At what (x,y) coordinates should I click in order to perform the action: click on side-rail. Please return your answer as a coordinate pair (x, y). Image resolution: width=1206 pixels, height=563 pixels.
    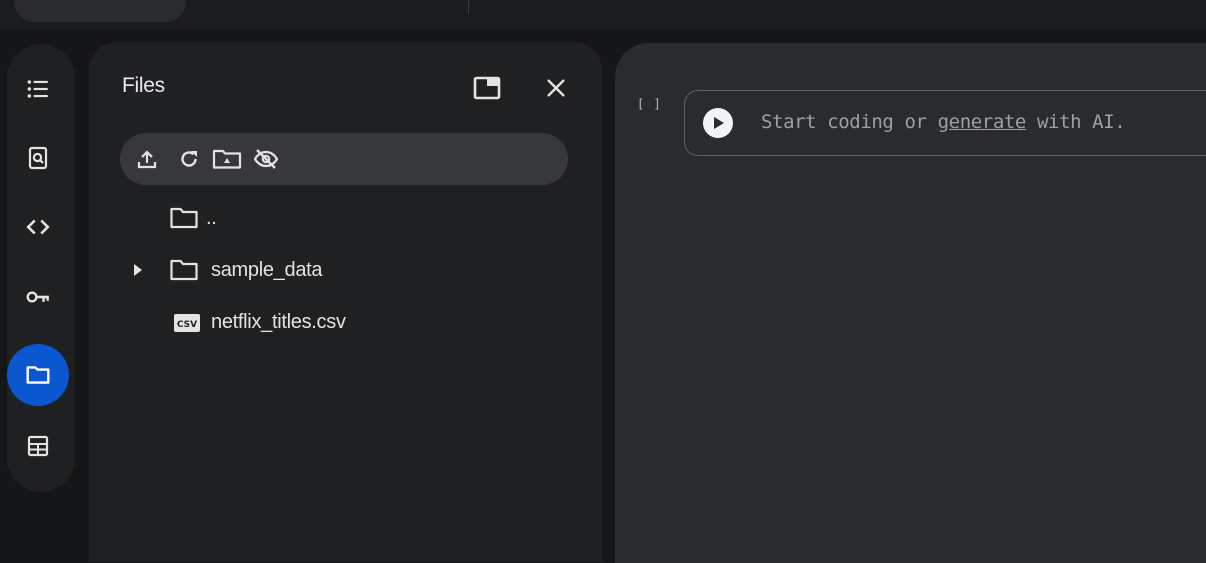
    Looking at the image, I should click on (41, 268).